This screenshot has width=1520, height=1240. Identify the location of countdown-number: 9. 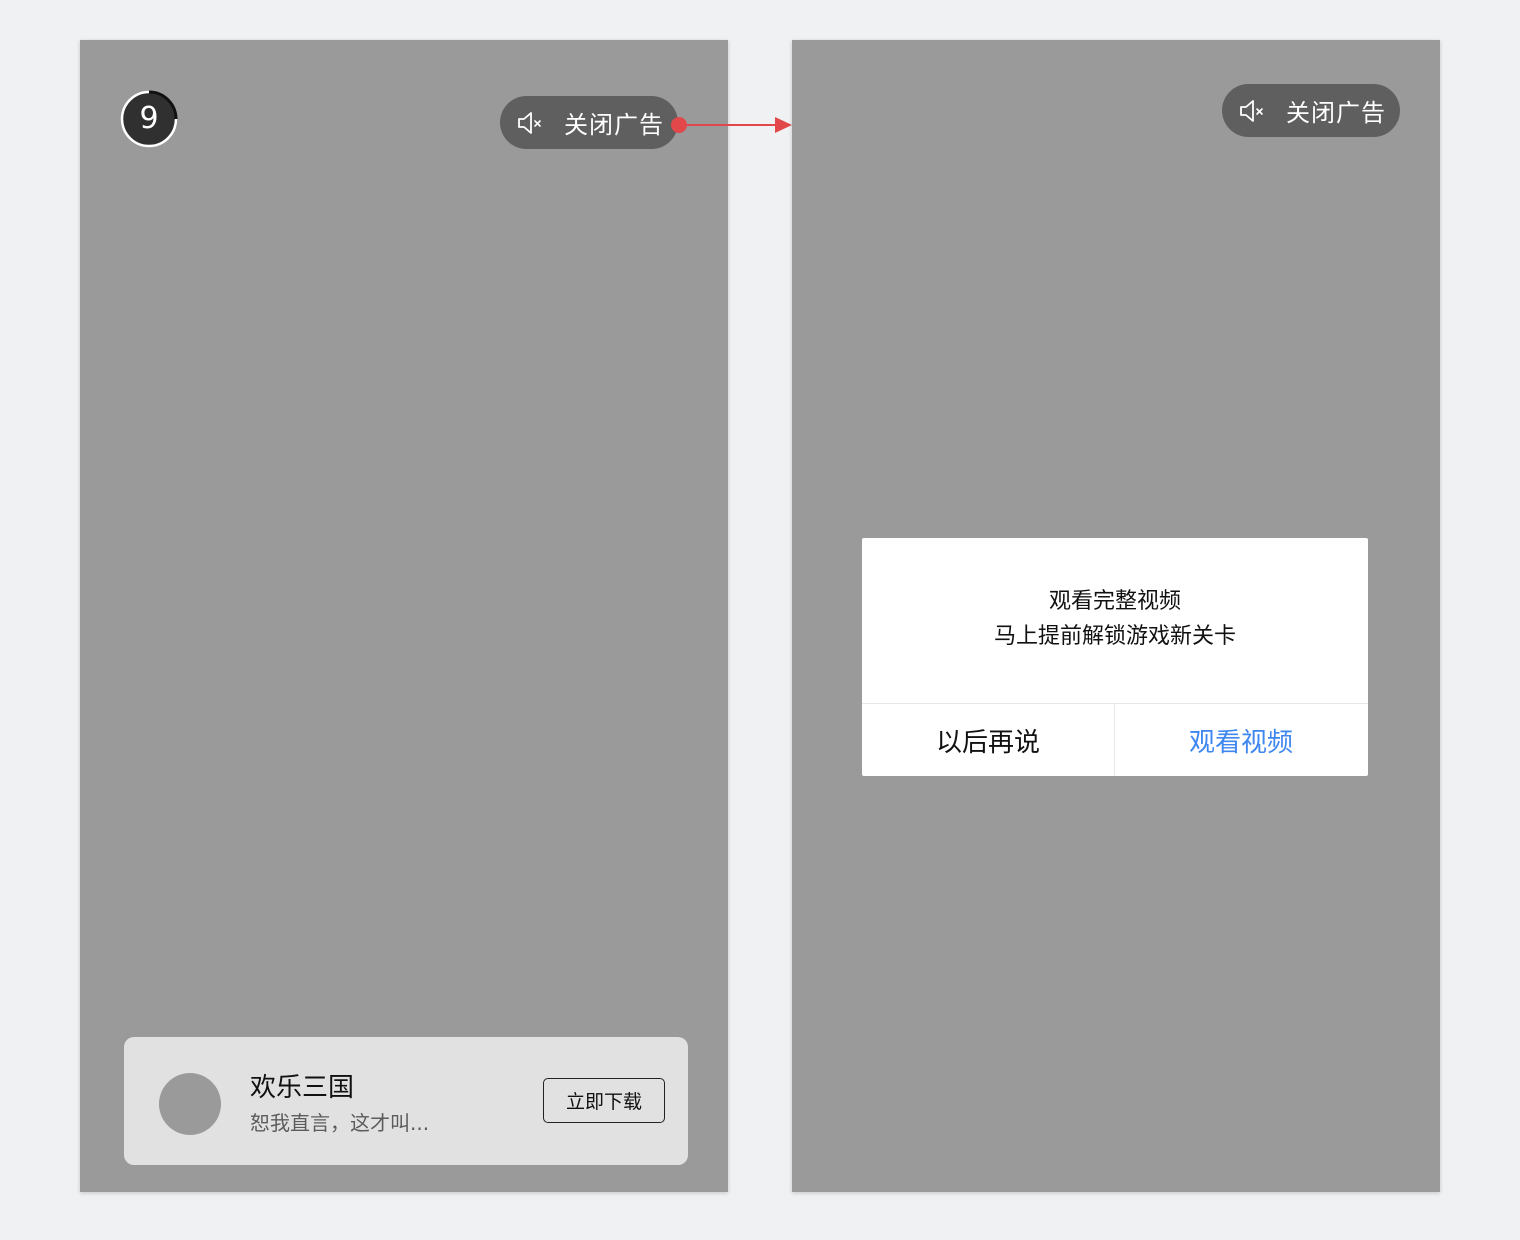
(149, 118).